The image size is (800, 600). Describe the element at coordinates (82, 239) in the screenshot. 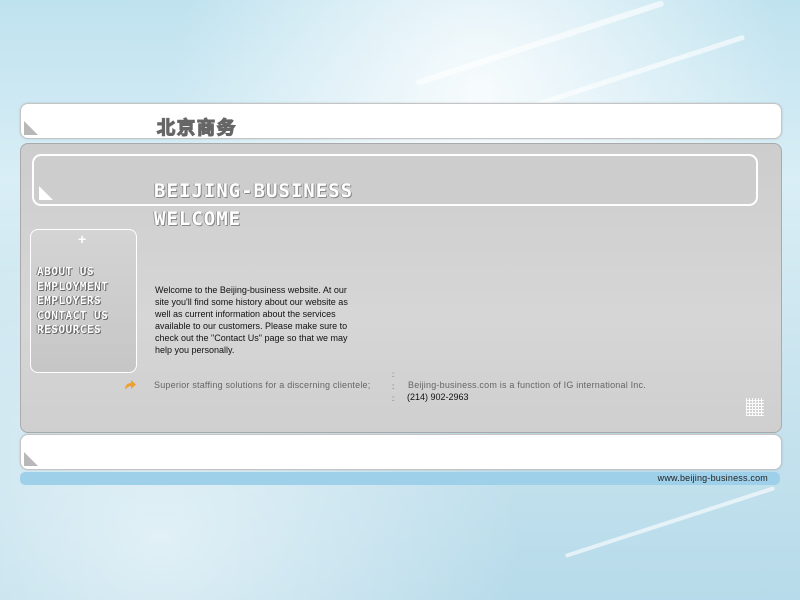

I see `plus-icon: +` at that location.